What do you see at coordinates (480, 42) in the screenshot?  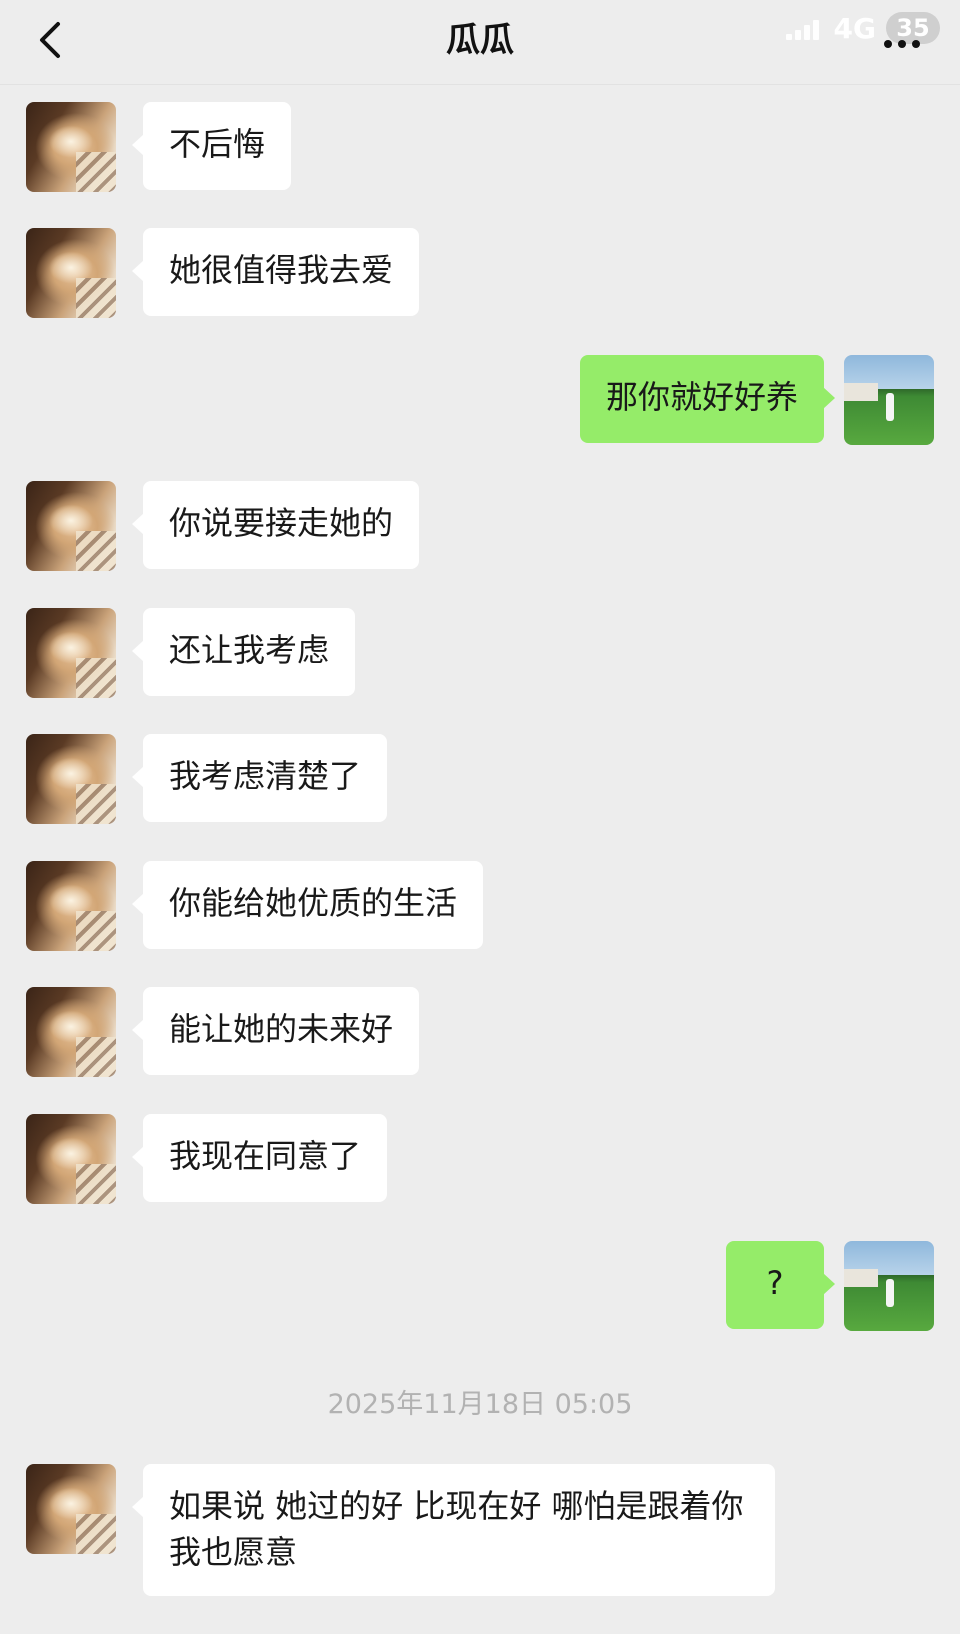 I see `chat-header: 瓜瓜 4G 35` at bounding box center [480, 42].